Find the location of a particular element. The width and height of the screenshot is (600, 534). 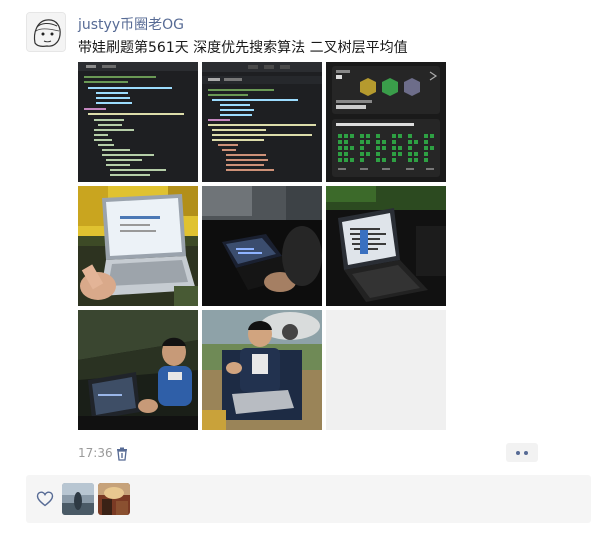

likes-panel is located at coordinates (308, 499).